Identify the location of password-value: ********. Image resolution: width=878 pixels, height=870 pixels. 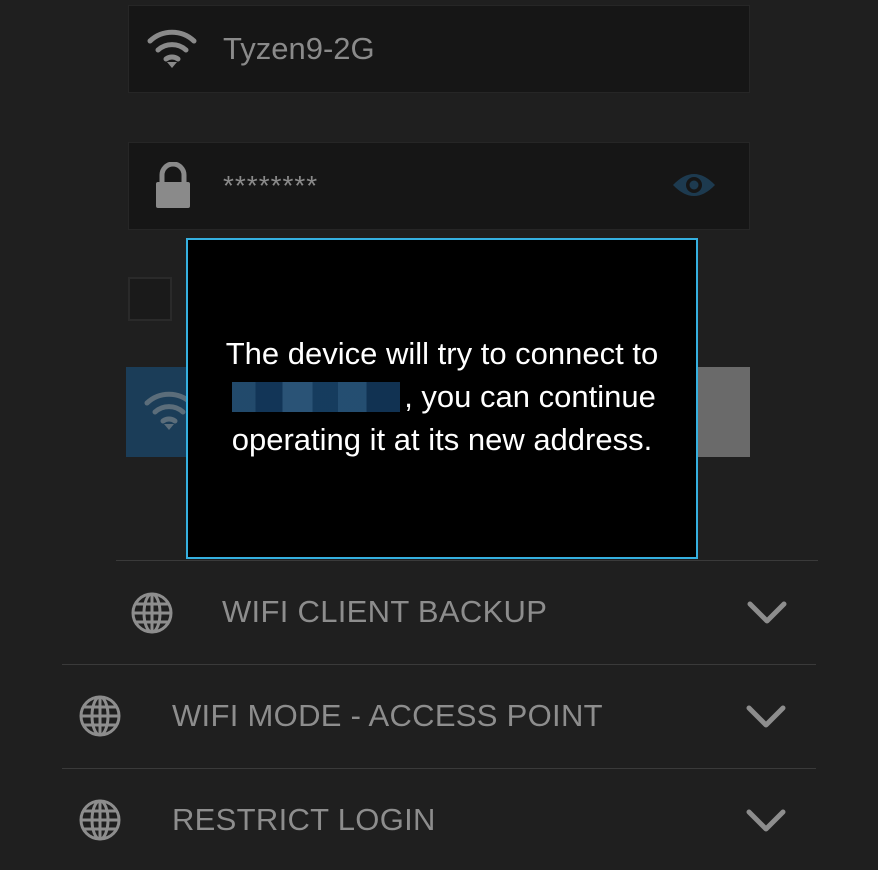
(271, 185).